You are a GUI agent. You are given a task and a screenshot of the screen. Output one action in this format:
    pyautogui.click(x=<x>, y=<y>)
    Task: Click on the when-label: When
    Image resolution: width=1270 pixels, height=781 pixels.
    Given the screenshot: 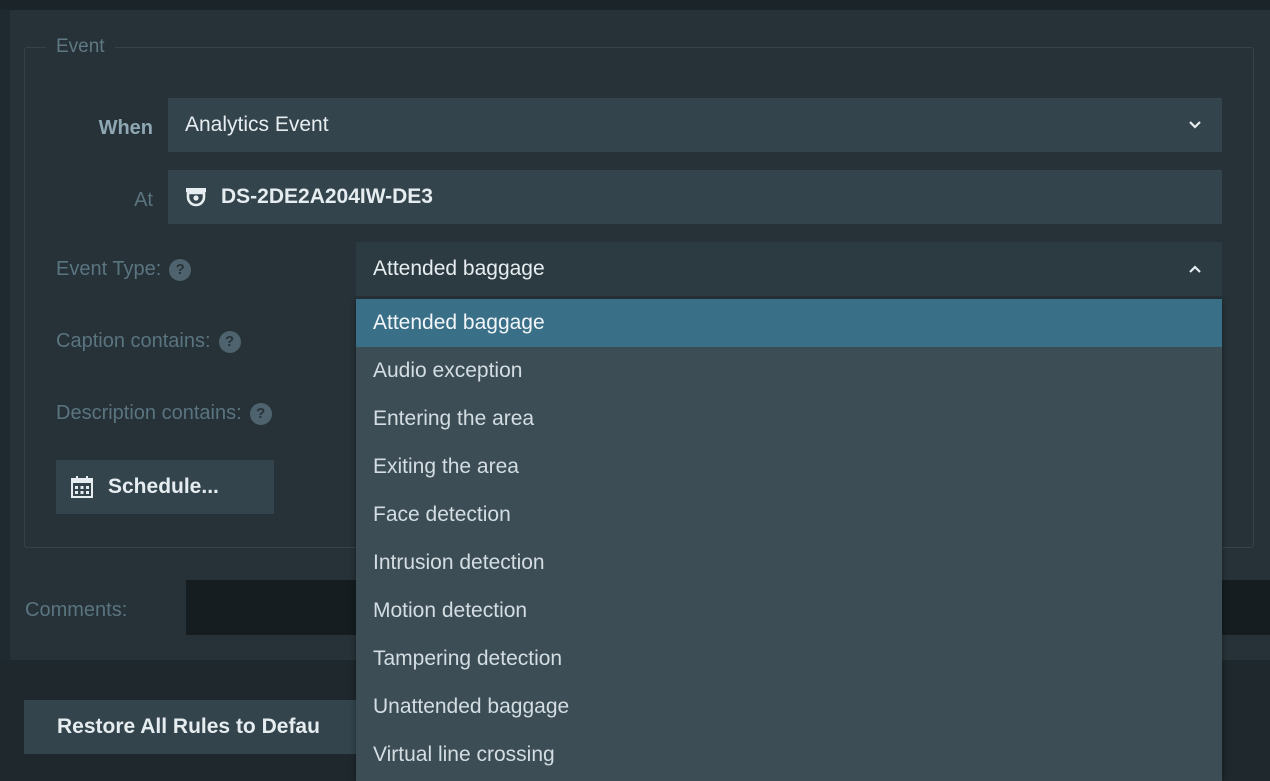 What is the action you would take?
    pyautogui.click(x=125, y=128)
    